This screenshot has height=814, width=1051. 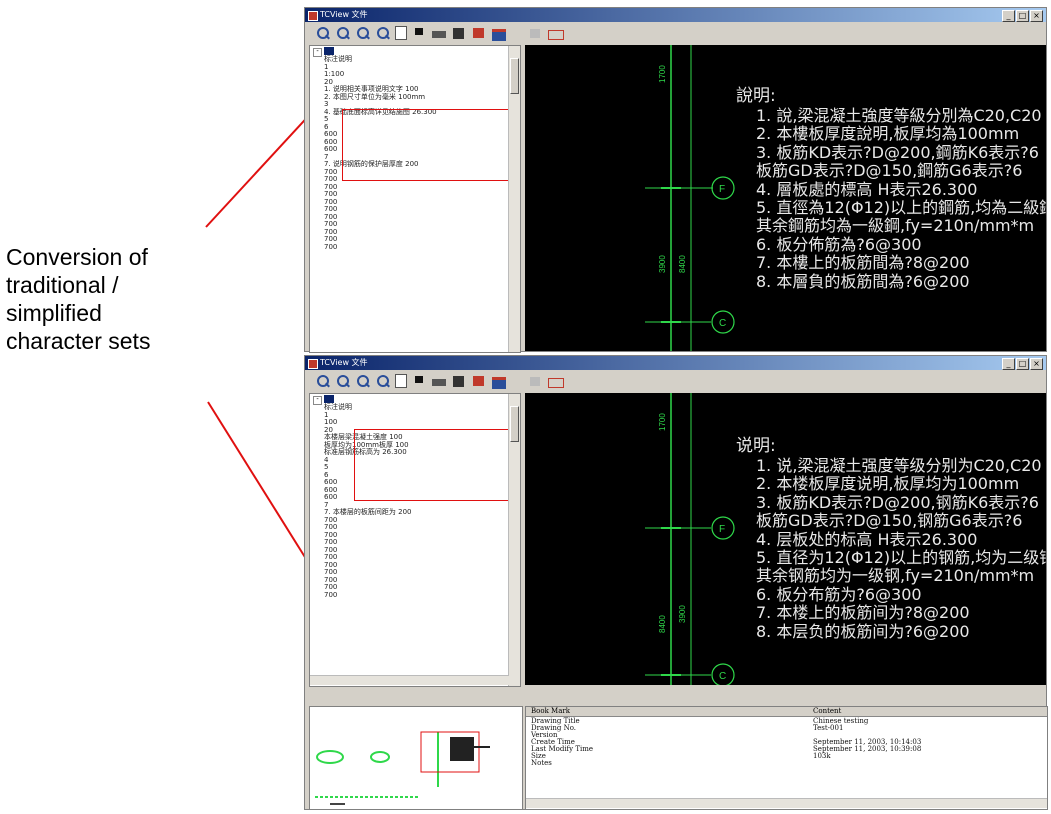 I want to click on property-key: Notes, so click(x=541, y=763).